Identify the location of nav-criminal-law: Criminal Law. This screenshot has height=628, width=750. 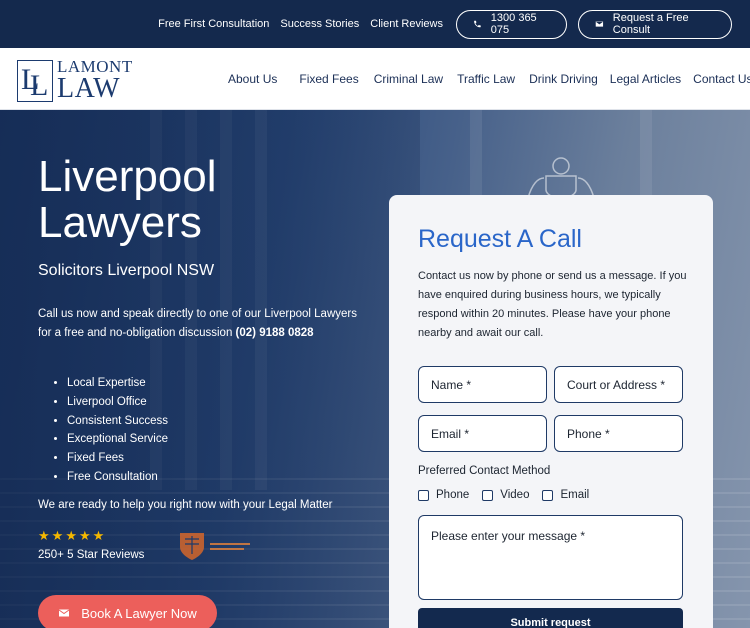
(408, 79).